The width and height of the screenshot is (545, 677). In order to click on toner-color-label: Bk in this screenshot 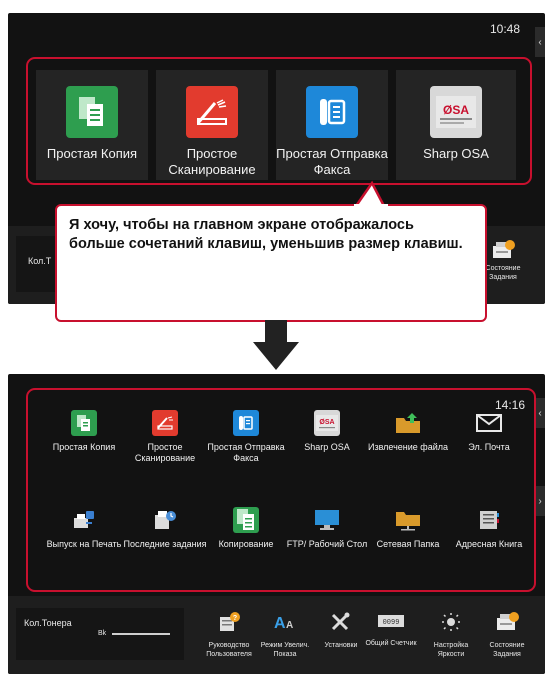, I will do `click(102, 633)`.